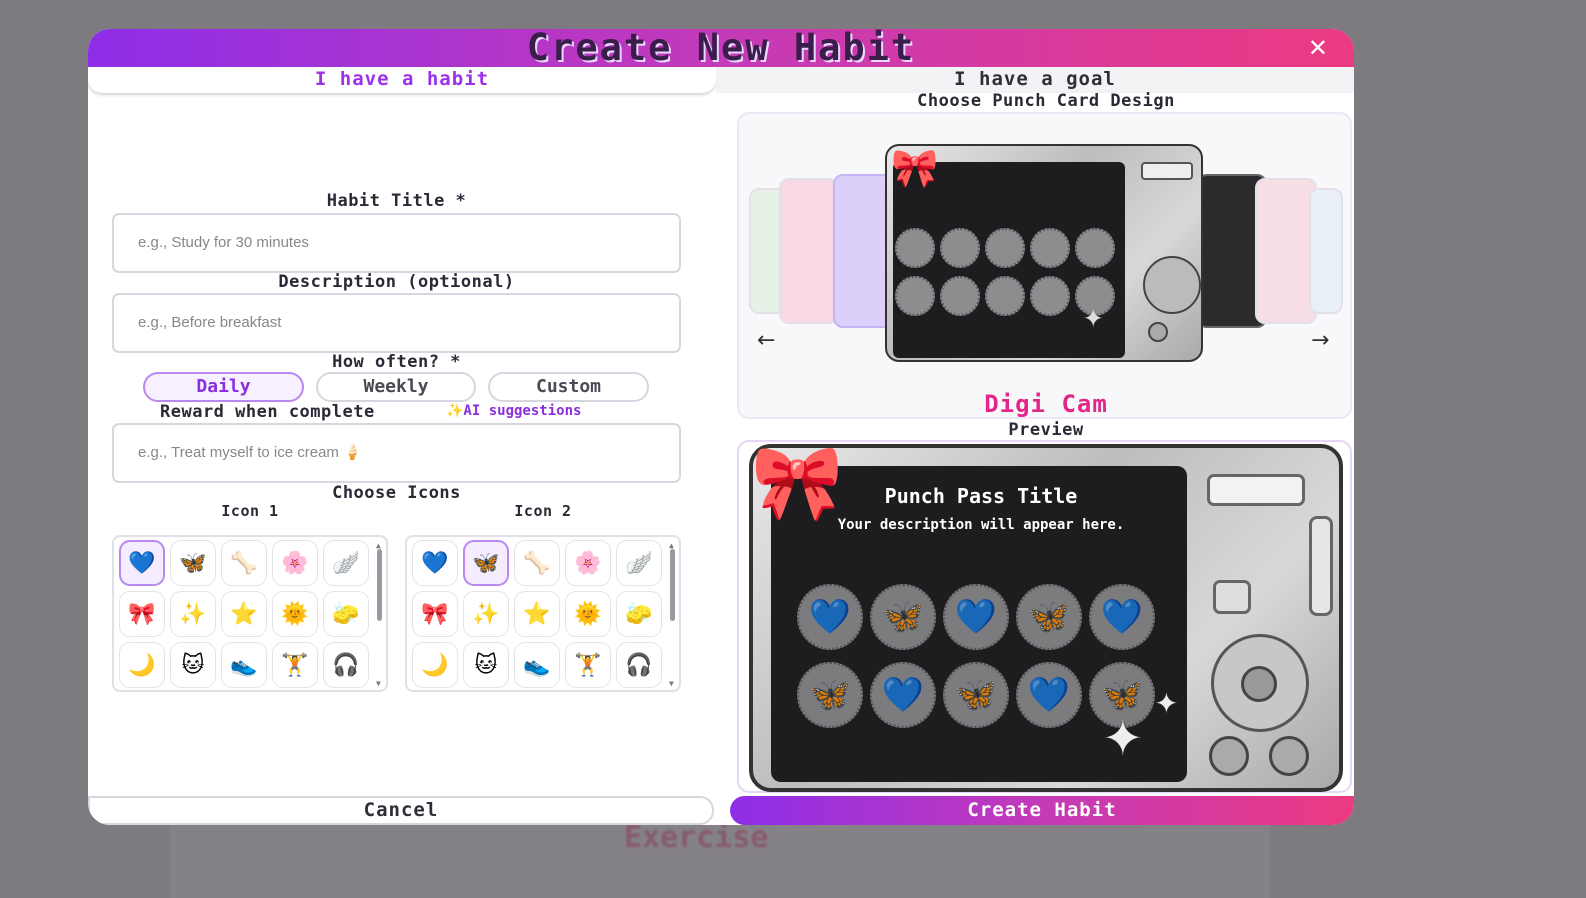 The height and width of the screenshot is (898, 1586). Describe the element at coordinates (1046, 101) in the screenshot. I see `design-label: Choose Punch Card Design` at that location.